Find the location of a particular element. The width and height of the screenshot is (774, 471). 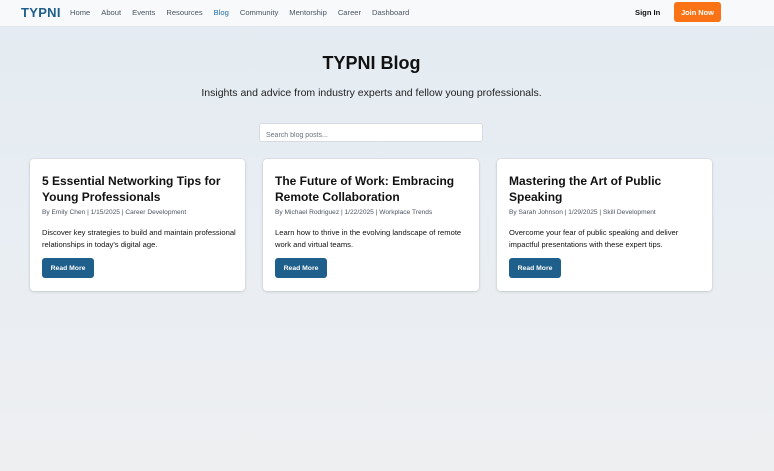

search-input is located at coordinates (371, 135).